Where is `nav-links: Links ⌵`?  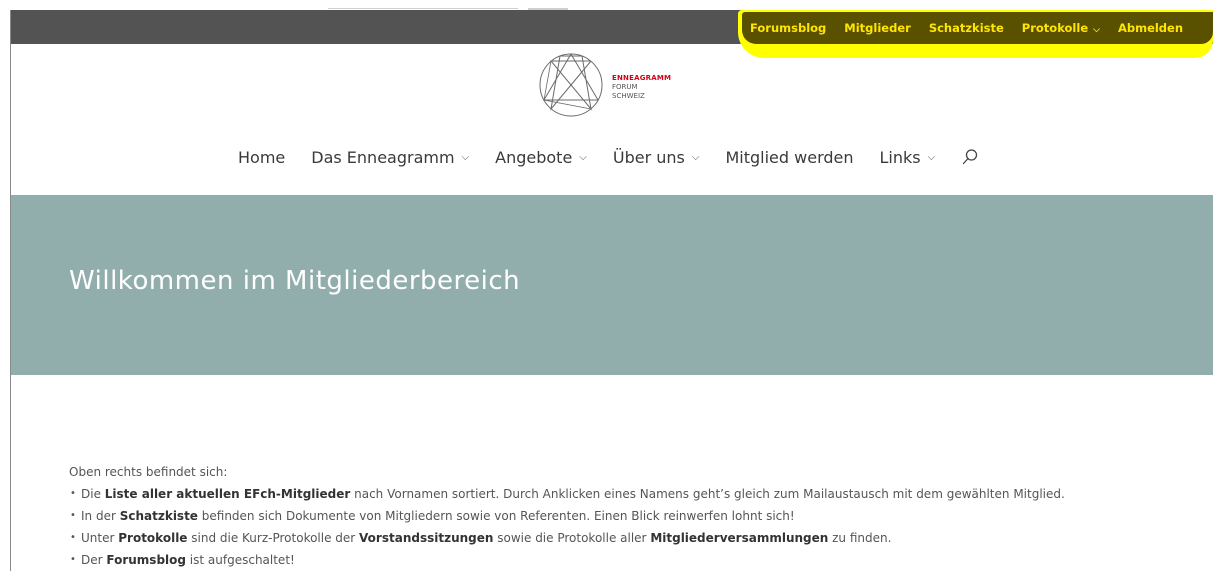 nav-links: Links ⌵ is located at coordinates (908, 157).